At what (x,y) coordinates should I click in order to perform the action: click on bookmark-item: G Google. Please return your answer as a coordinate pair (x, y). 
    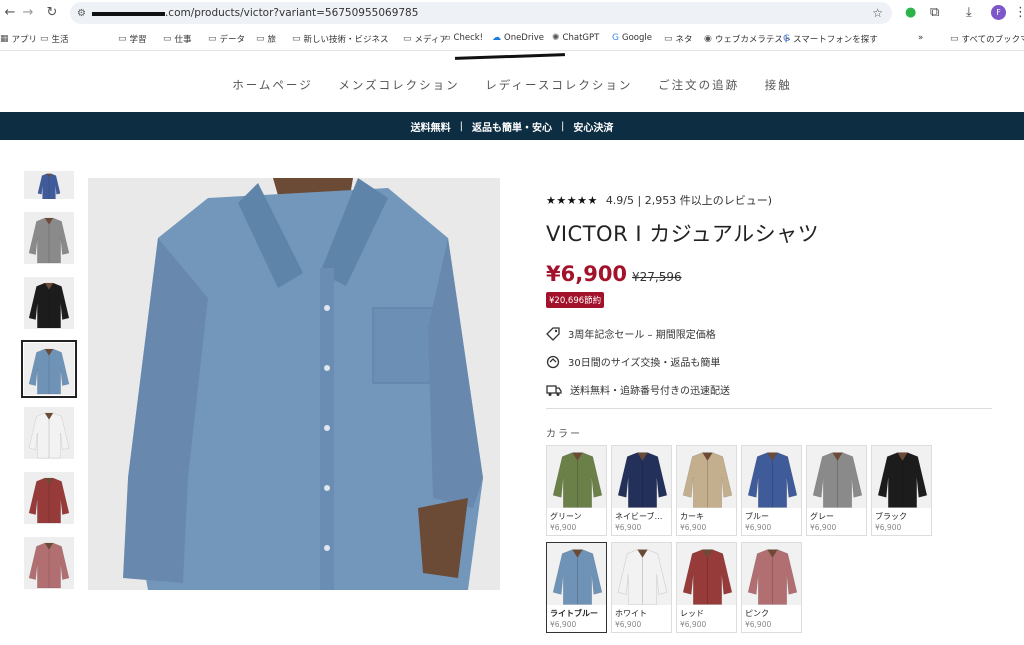
    Looking at the image, I should click on (632, 38).